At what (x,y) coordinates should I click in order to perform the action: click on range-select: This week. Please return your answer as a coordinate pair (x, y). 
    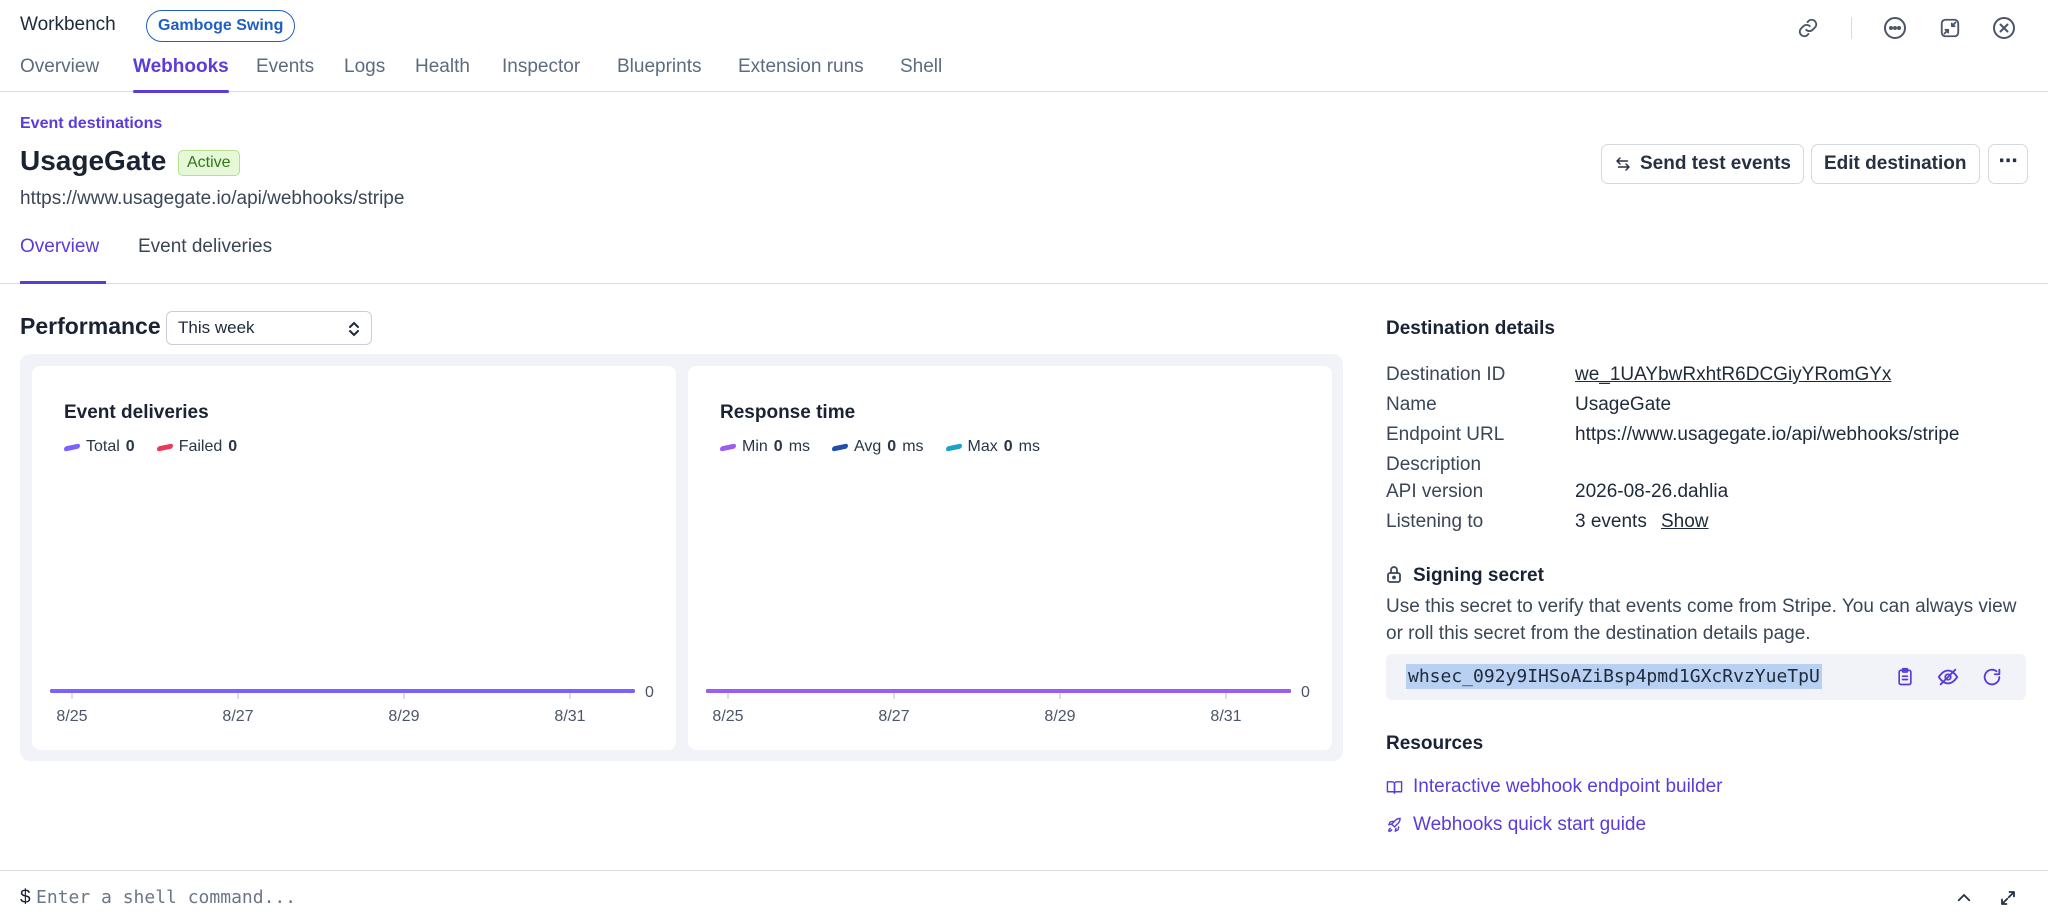
    Looking at the image, I should click on (269, 328).